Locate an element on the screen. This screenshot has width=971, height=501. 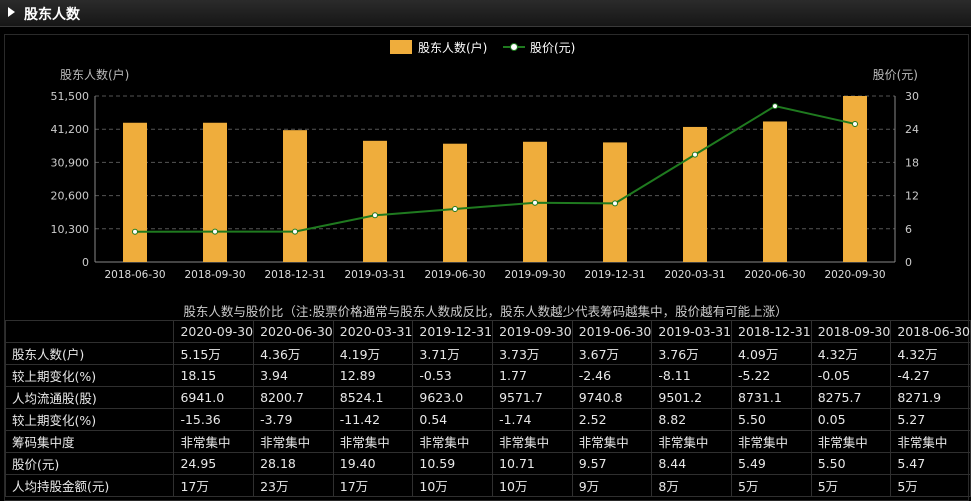
table-cell: 4.19万 is located at coordinates (373, 353).